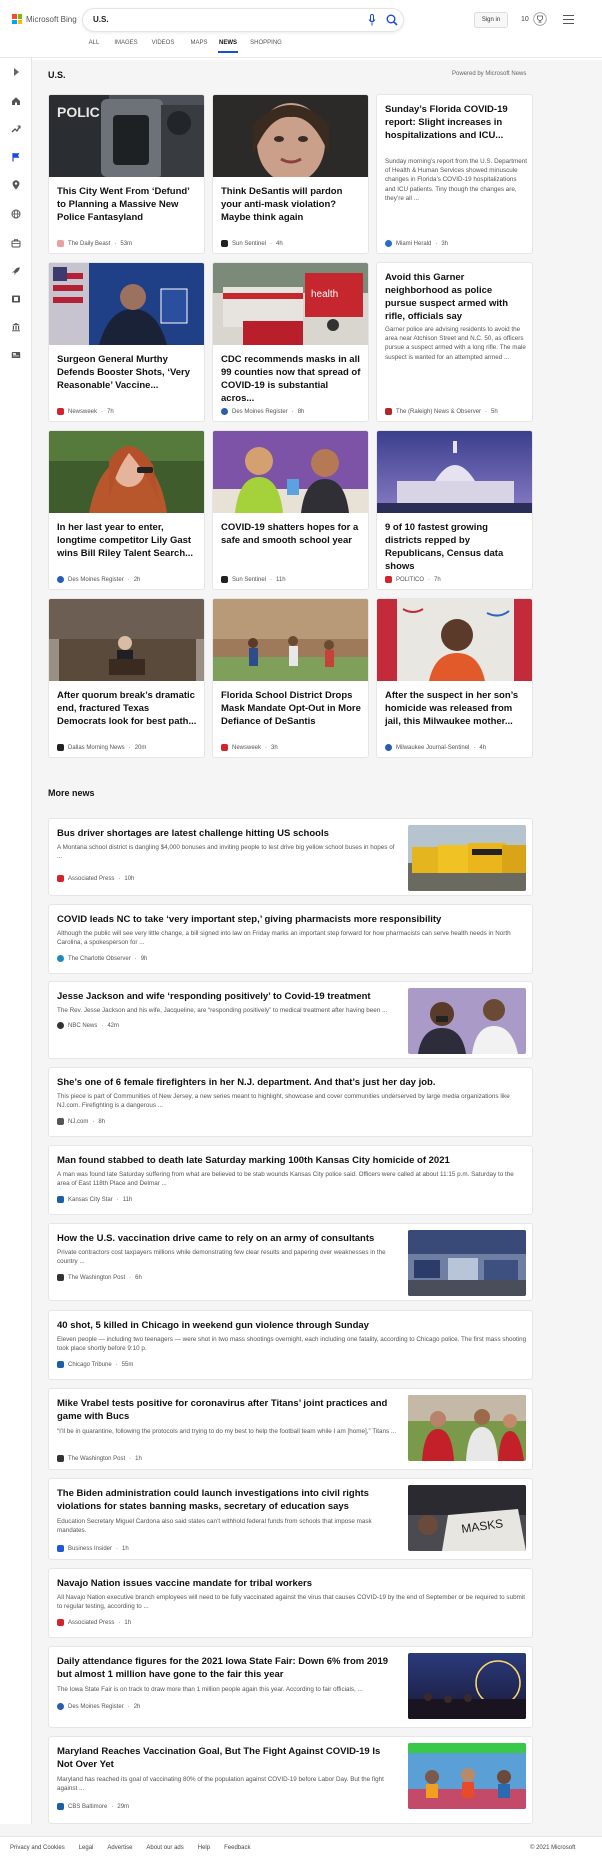  Describe the element at coordinates (16, 243) in the screenshot. I see `briefcase-icon` at that location.